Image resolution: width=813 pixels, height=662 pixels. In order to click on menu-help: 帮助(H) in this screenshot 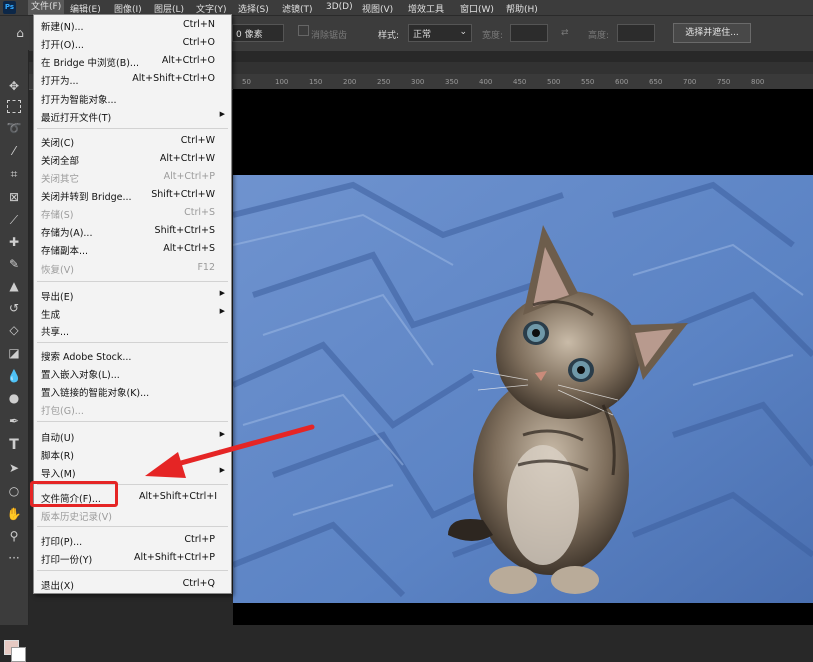, I will do `click(522, 8)`.